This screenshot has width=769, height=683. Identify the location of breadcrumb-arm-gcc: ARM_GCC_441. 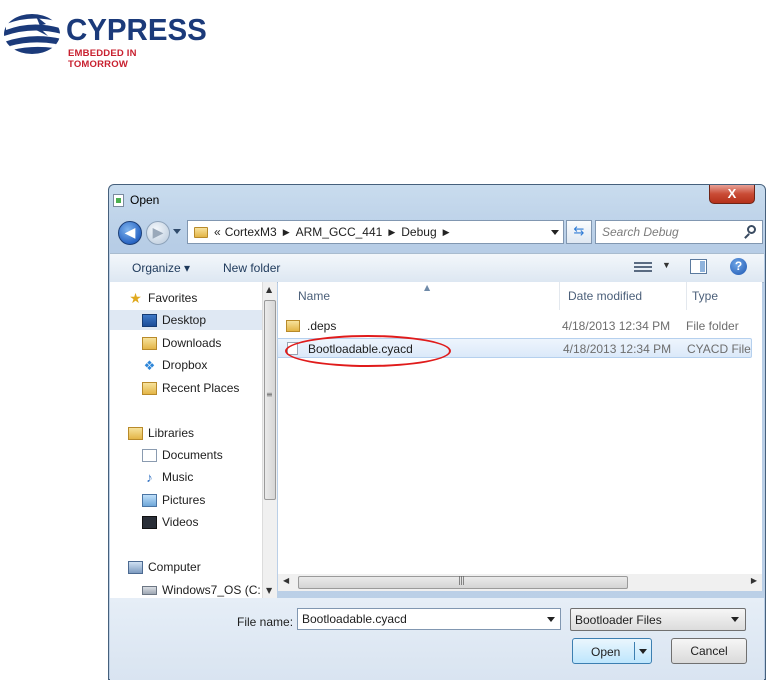
(339, 232).